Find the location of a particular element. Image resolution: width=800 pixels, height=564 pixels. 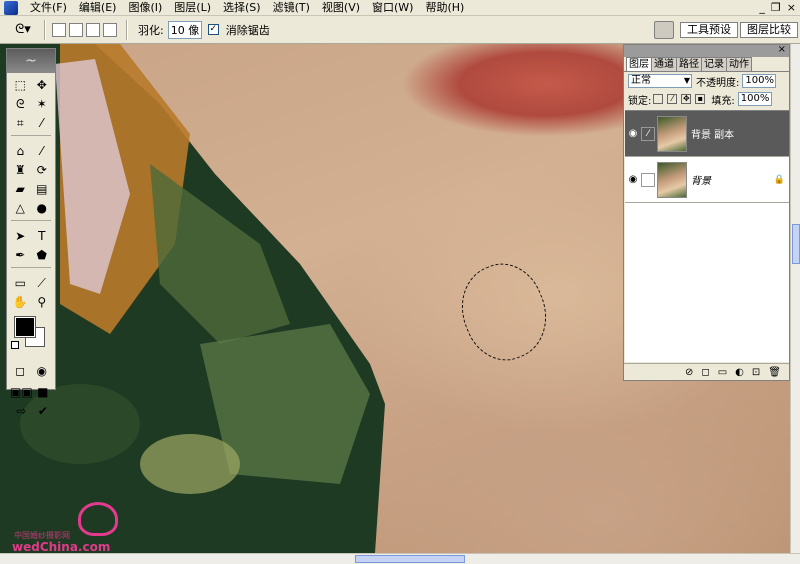

lock-all-icon: ▪ is located at coordinates (700, 99).